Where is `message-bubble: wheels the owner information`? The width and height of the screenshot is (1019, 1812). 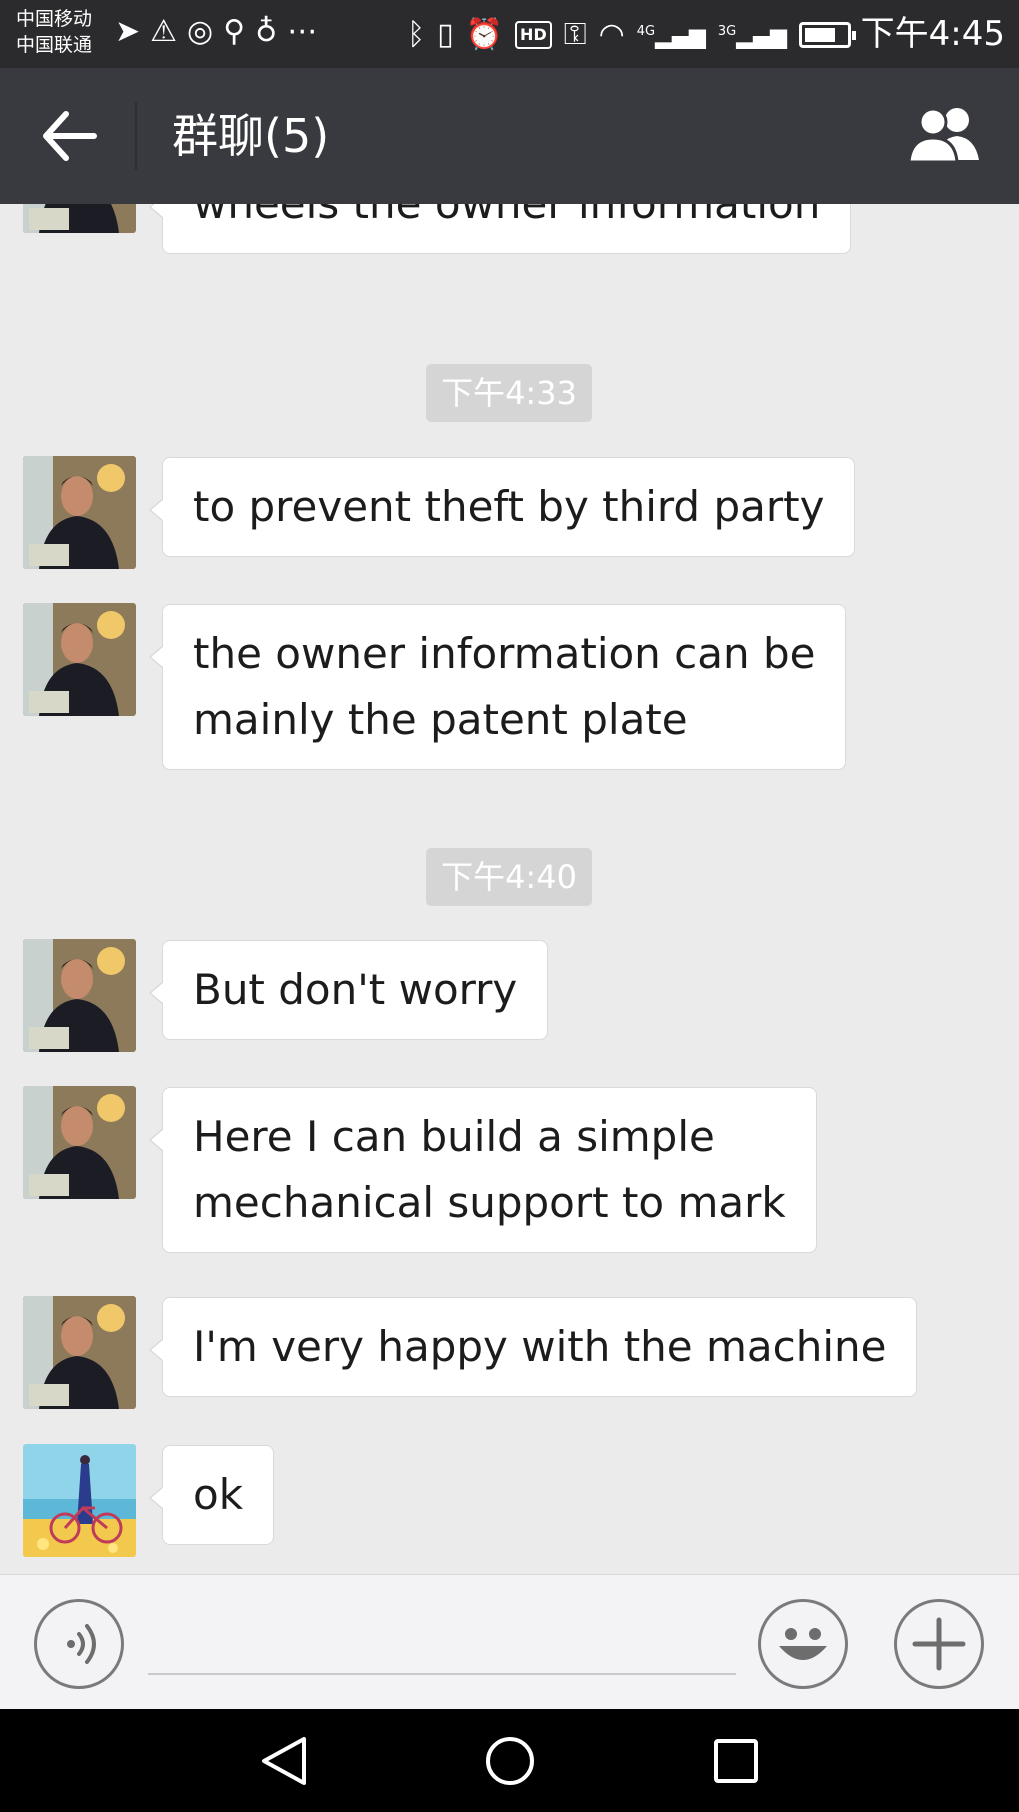 message-bubble: wheels the owner information is located at coordinates (500, 229).